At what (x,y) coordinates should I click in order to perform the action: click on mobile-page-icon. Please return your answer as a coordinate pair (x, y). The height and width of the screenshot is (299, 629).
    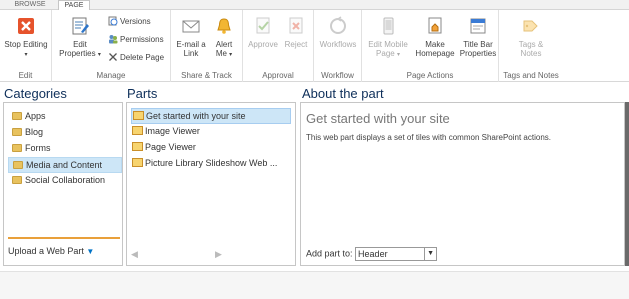
    Looking at the image, I should click on (388, 26).